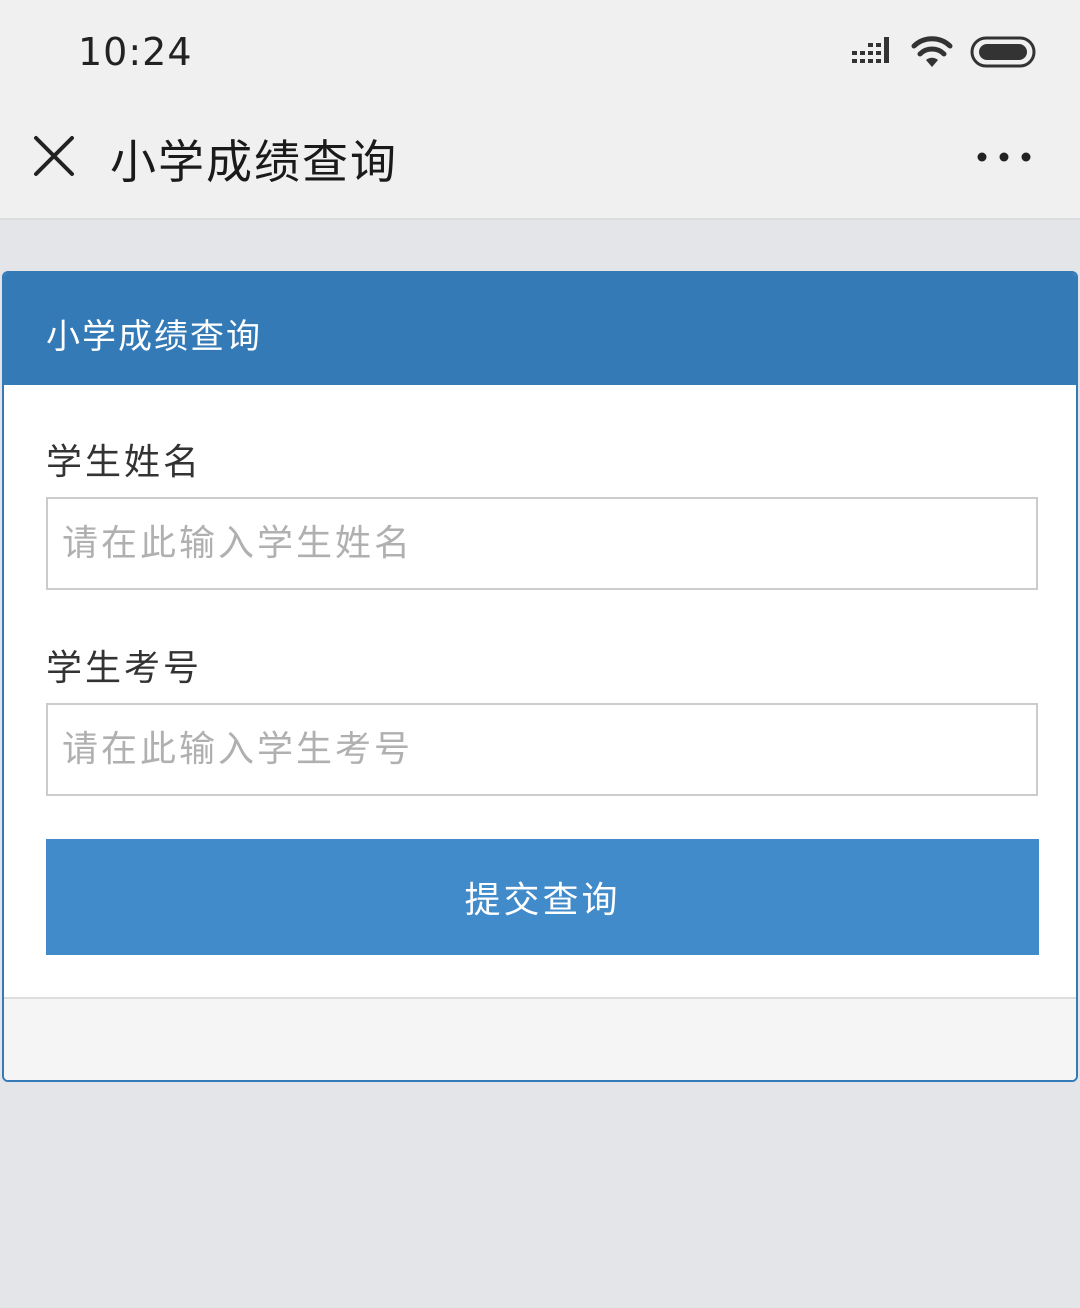 This screenshot has height=1308, width=1080. Describe the element at coordinates (54, 156) in the screenshot. I see `close-icon` at that location.